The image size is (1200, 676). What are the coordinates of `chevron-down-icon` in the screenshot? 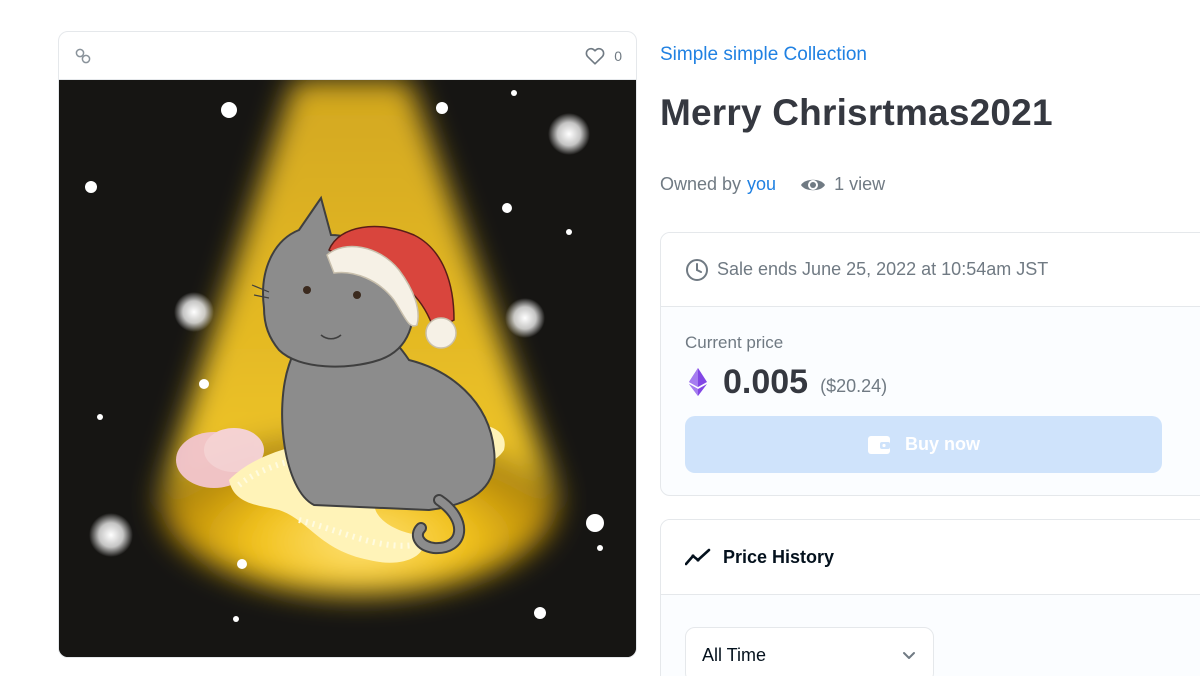 It's located at (909, 655).